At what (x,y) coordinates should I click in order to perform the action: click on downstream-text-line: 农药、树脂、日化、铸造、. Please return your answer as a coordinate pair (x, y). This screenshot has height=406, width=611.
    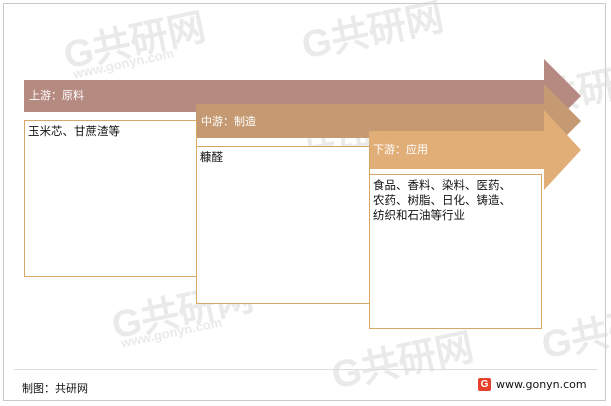
    Looking at the image, I should click on (442, 200).